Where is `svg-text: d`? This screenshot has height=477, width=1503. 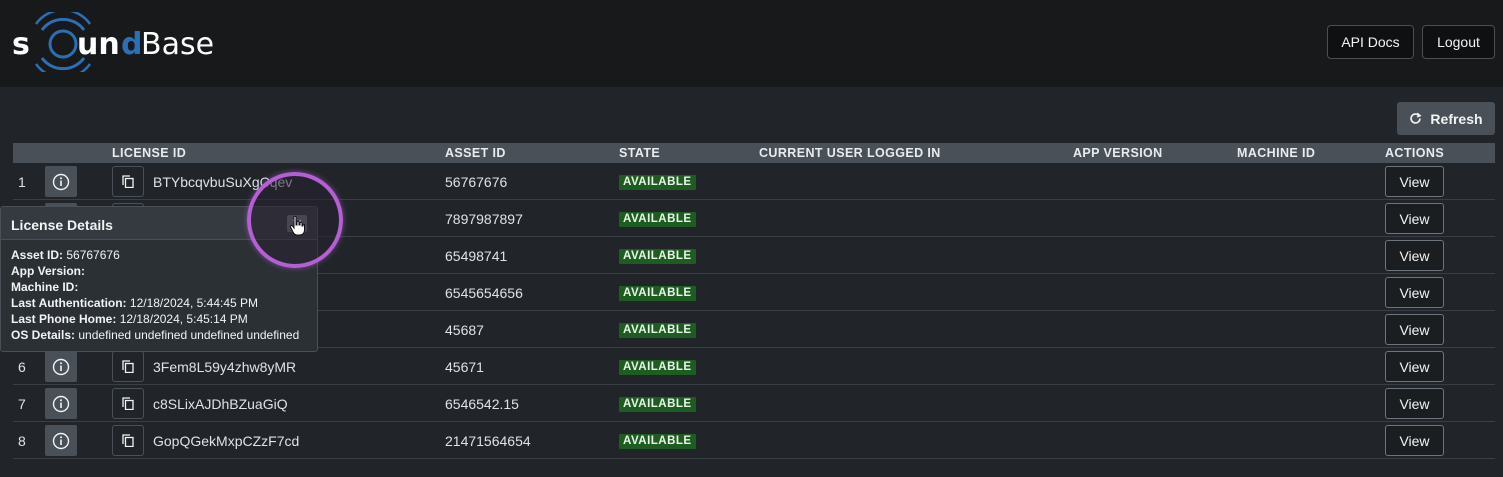
svg-text: d is located at coordinates (131, 44).